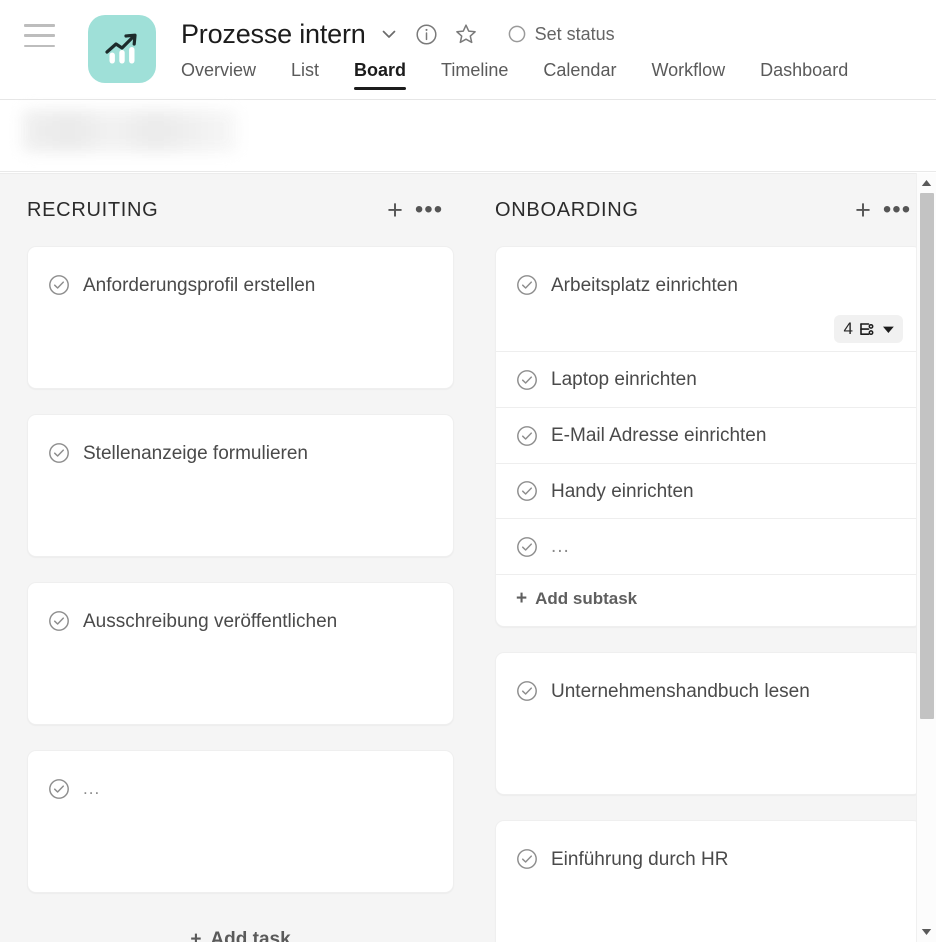 This screenshot has width=936, height=942. What do you see at coordinates (195, 453) in the screenshot?
I see `task-title: Stellenanzeige formulieren` at bounding box center [195, 453].